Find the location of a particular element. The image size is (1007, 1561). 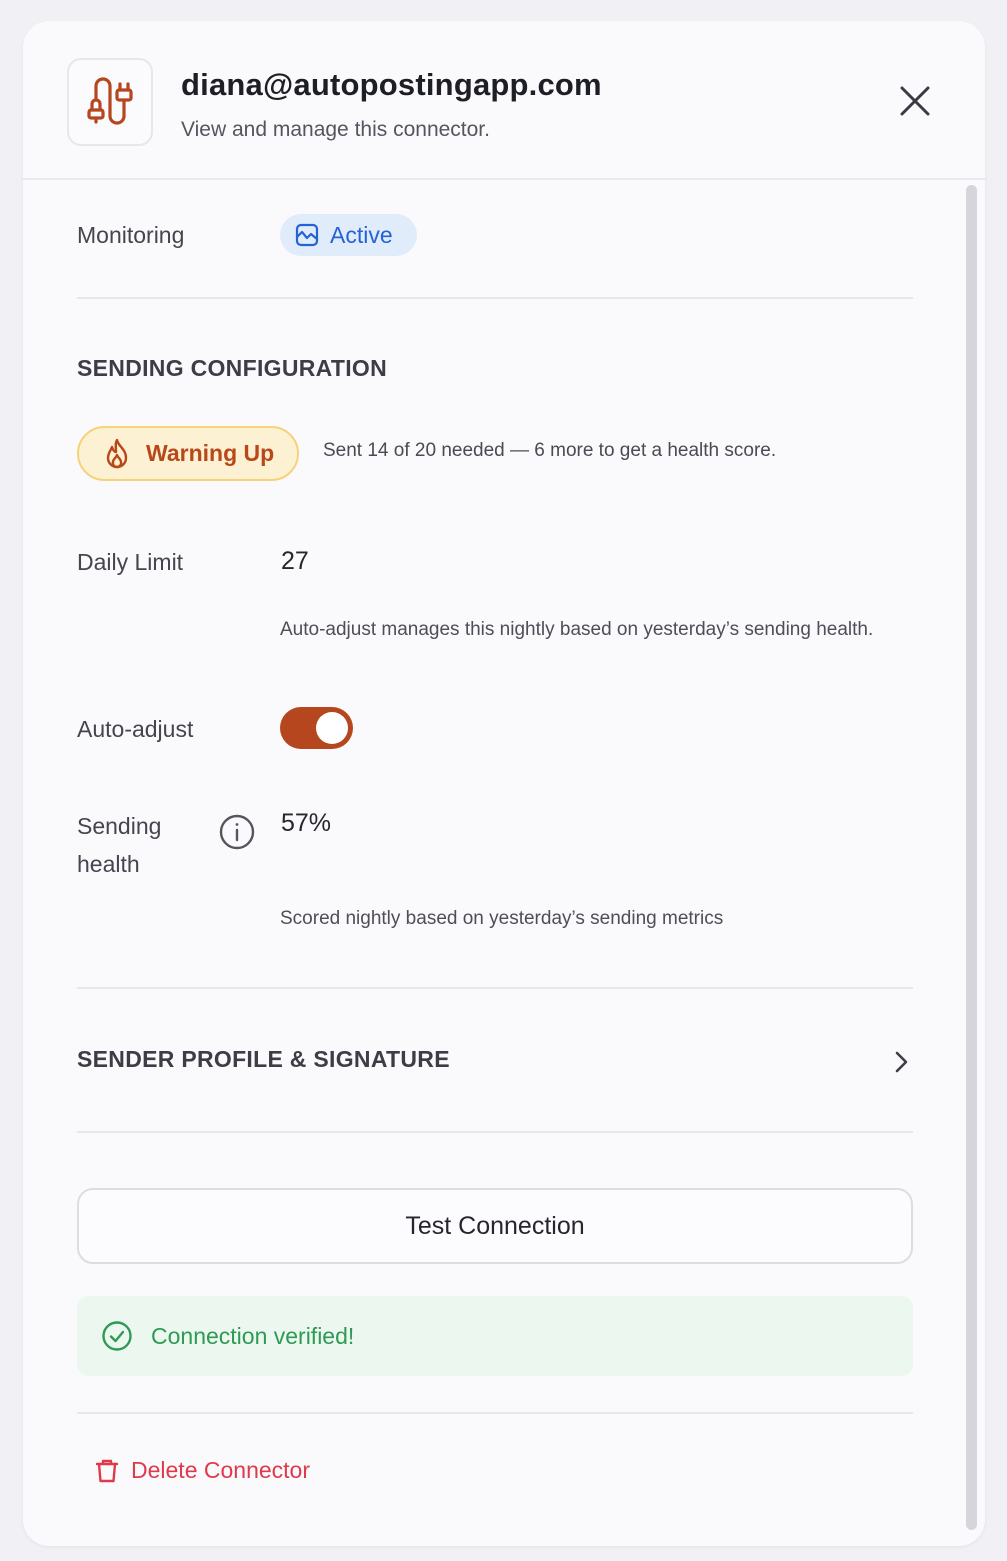

page-title: diana@autopostingapp.com is located at coordinates (391, 84).